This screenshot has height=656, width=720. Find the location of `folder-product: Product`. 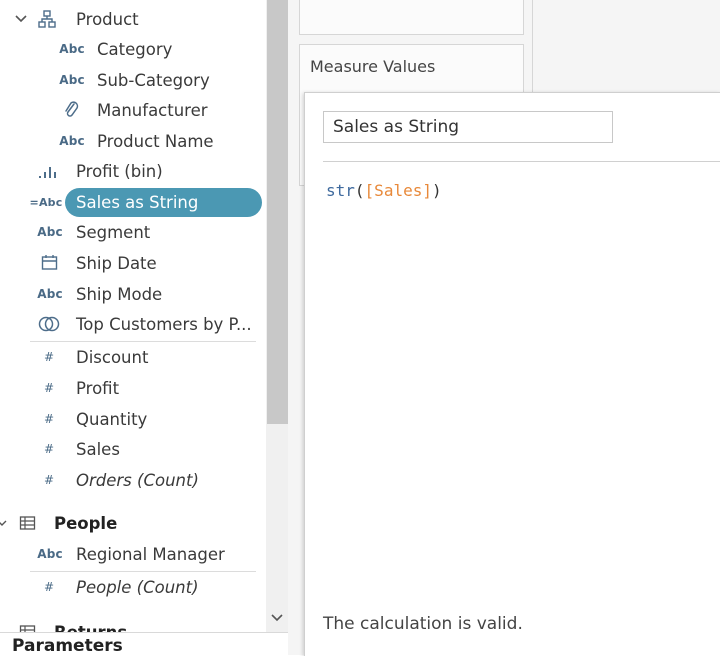

folder-product: Product is located at coordinates (128, 19).